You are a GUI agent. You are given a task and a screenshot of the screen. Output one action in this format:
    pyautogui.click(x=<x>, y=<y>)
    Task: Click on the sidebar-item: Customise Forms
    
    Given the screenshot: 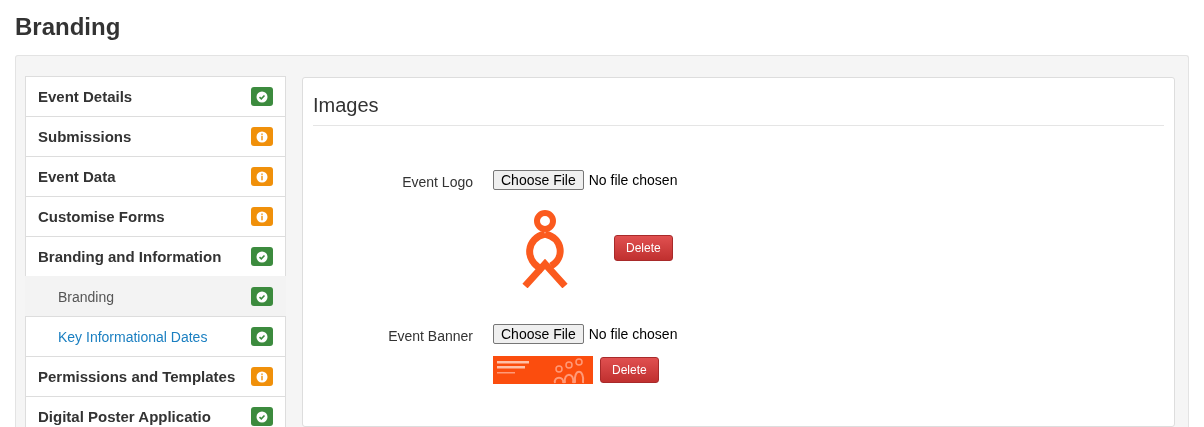 What is the action you would take?
    pyautogui.click(x=155, y=216)
    